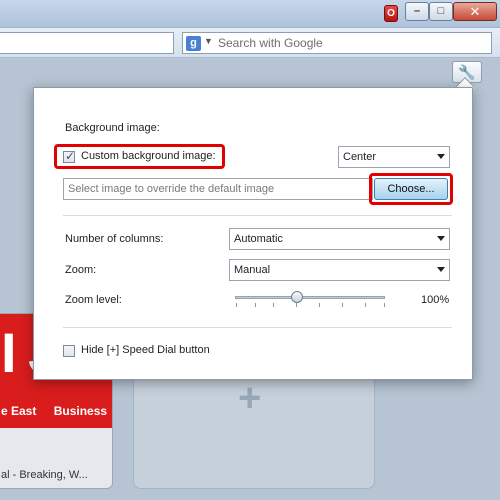 The image size is (500, 500). Describe the element at coordinates (258, 239) in the screenshot. I see `columns-select-value: Automatic` at that location.